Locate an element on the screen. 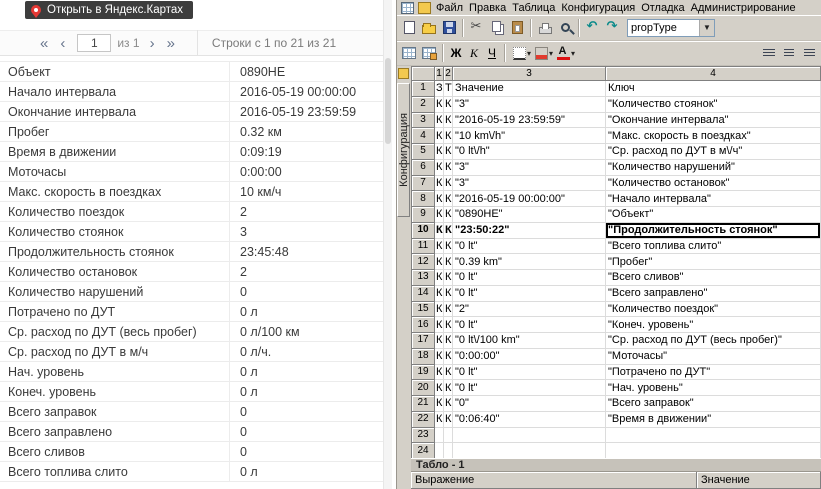 Image resolution: width=821 pixels, height=489 pixels. column-header: 3 is located at coordinates (529, 74).